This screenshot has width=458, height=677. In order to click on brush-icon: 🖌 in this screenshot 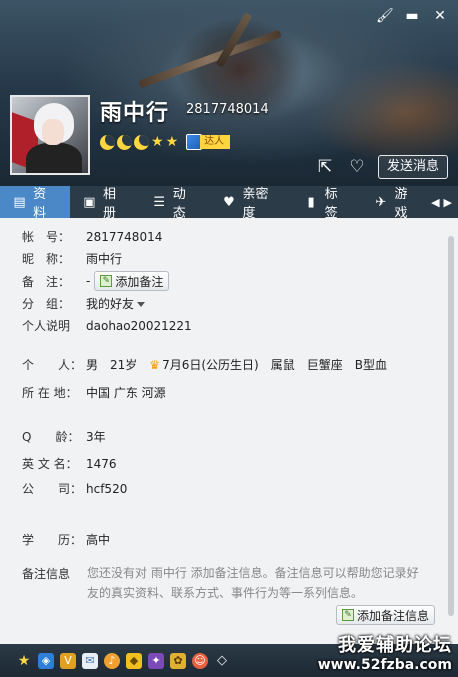, I will do `click(385, 16)`.